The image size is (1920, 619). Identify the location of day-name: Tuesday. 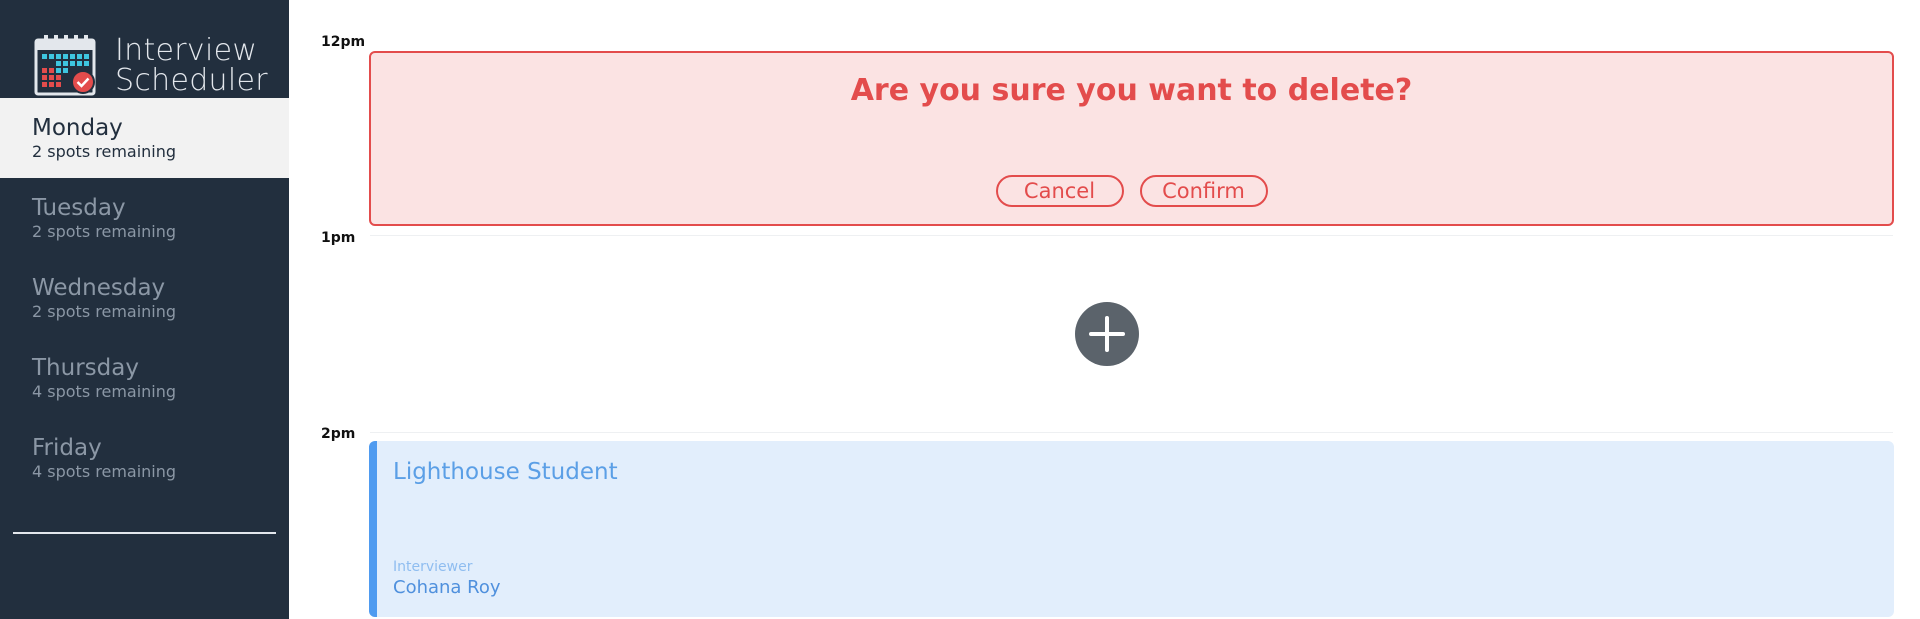
(79, 208).